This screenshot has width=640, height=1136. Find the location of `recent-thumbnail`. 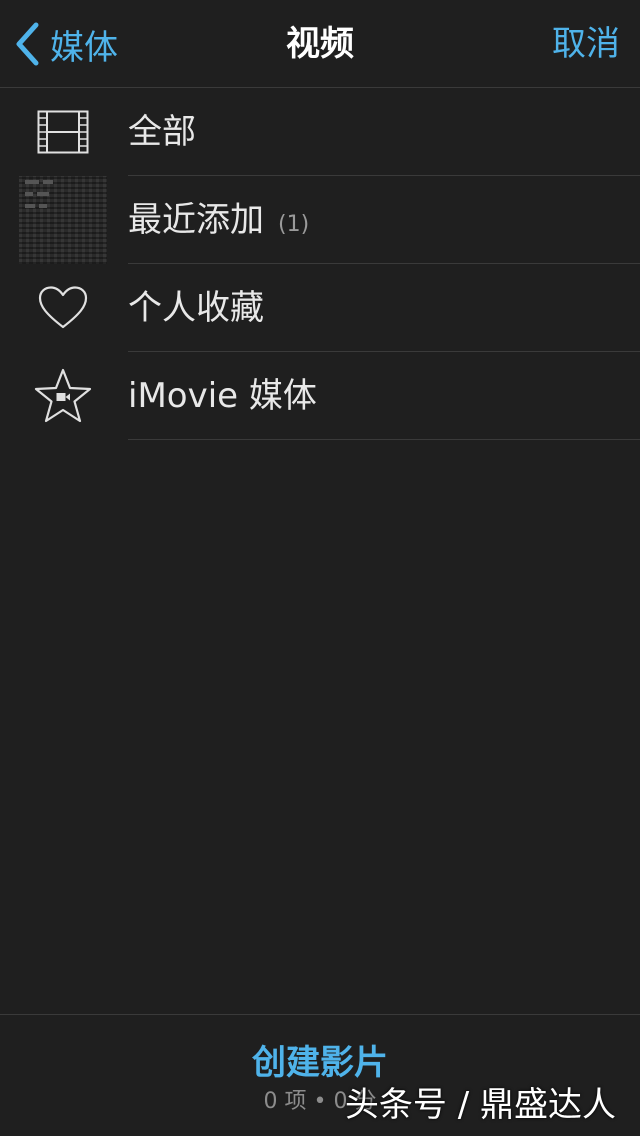

recent-thumbnail is located at coordinates (63, 220).